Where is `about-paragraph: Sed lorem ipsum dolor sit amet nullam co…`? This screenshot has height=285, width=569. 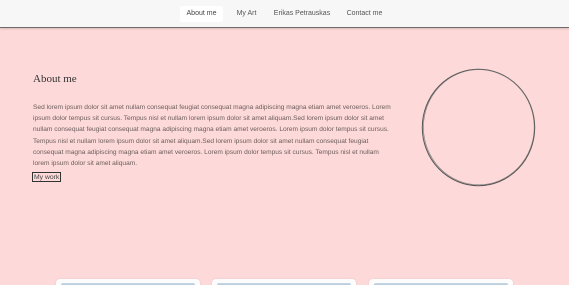
about-paragraph: Sed lorem ipsum dolor sit amet nullam co… is located at coordinates (212, 136).